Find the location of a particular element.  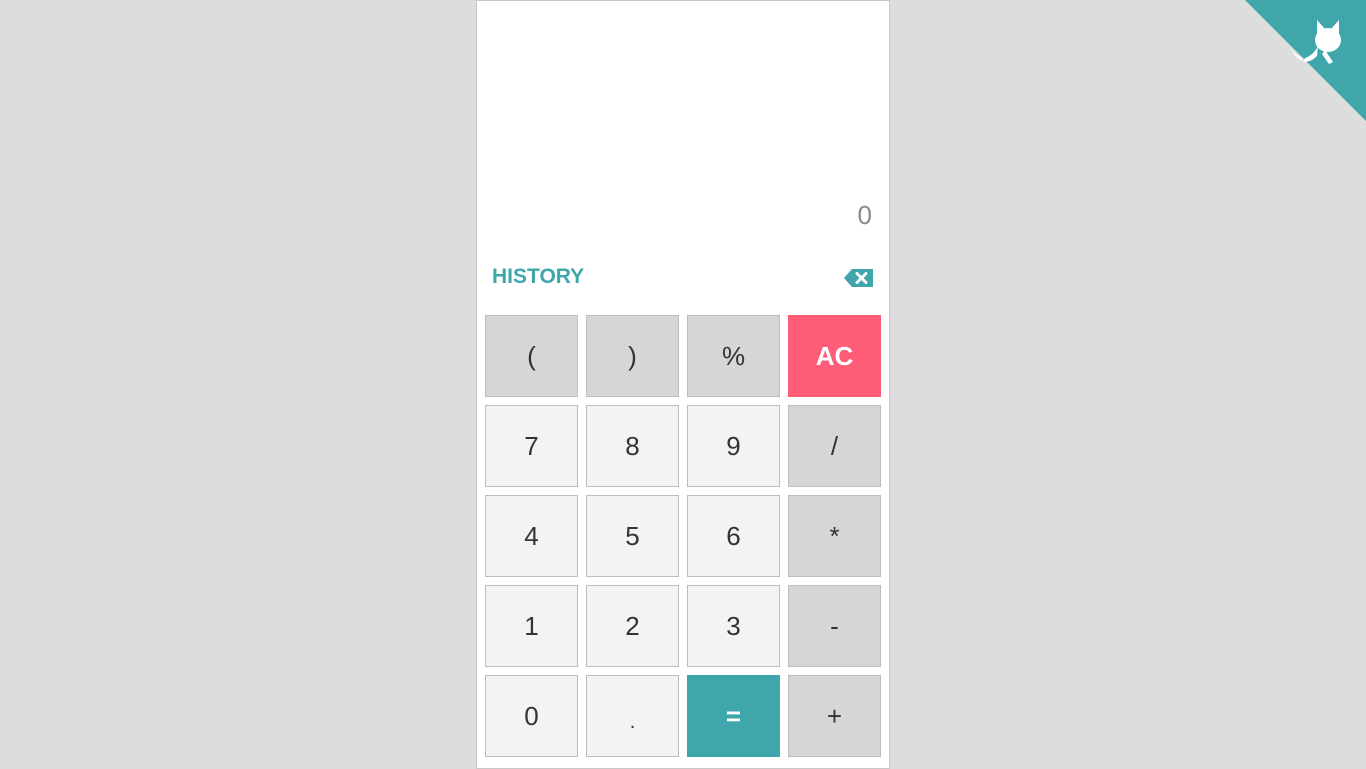

digit-8-key: 8 is located at coordinates (632, 446).